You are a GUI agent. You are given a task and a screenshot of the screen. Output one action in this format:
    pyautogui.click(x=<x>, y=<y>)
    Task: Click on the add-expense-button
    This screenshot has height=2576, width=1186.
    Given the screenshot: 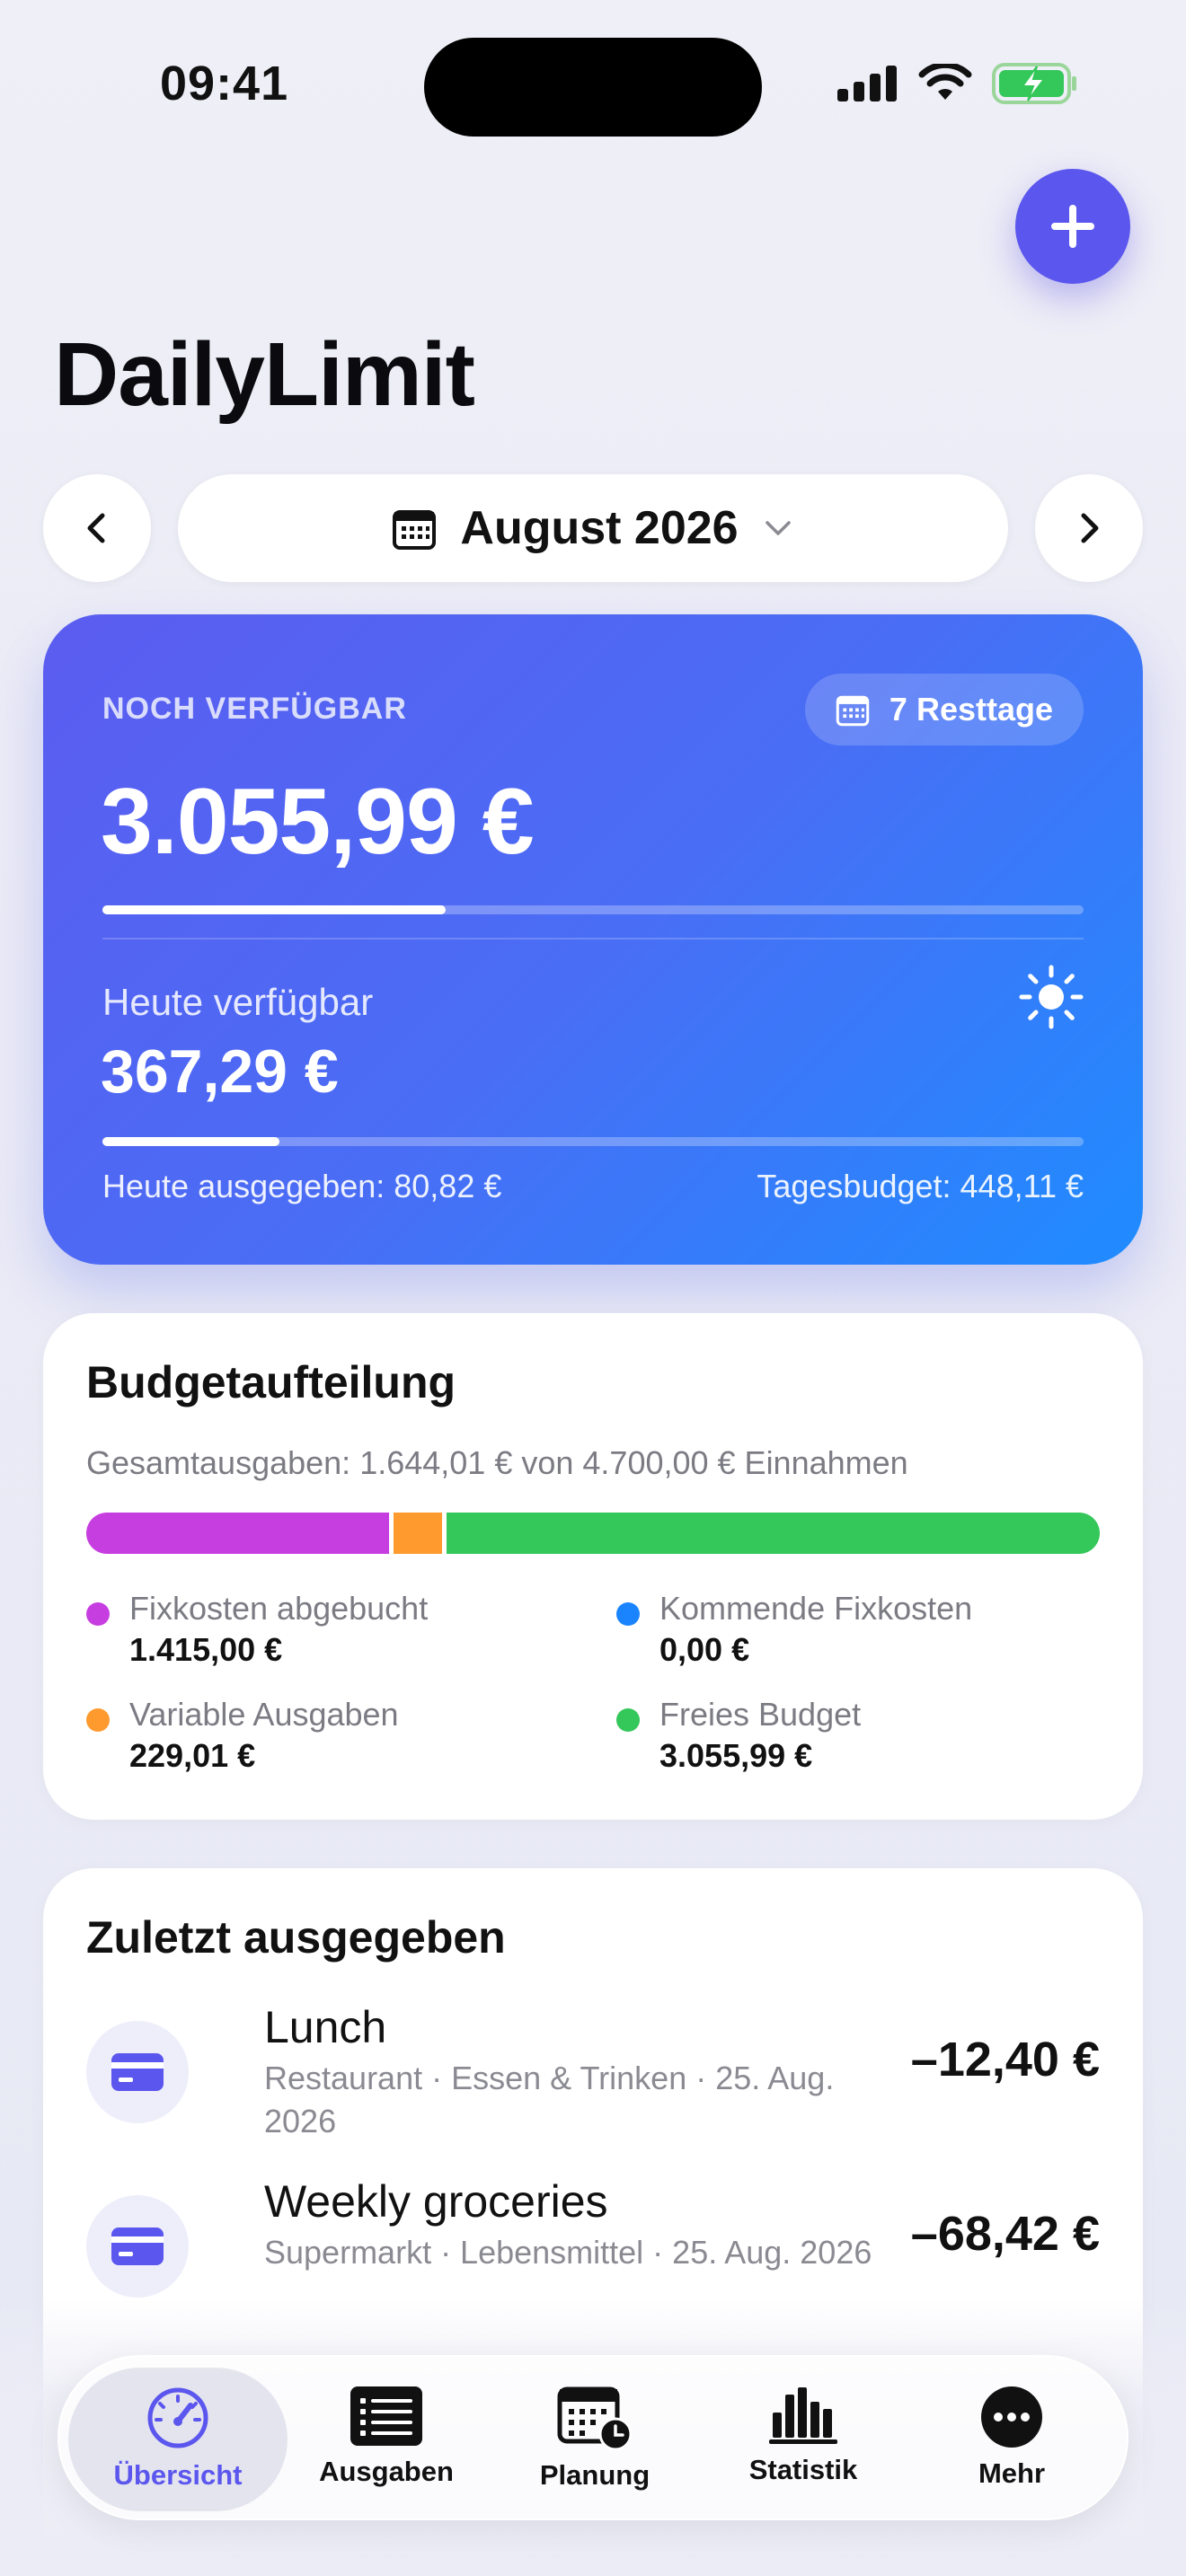 What is the action you would take?
    pyautogui.click(x=1072, y=226)
    